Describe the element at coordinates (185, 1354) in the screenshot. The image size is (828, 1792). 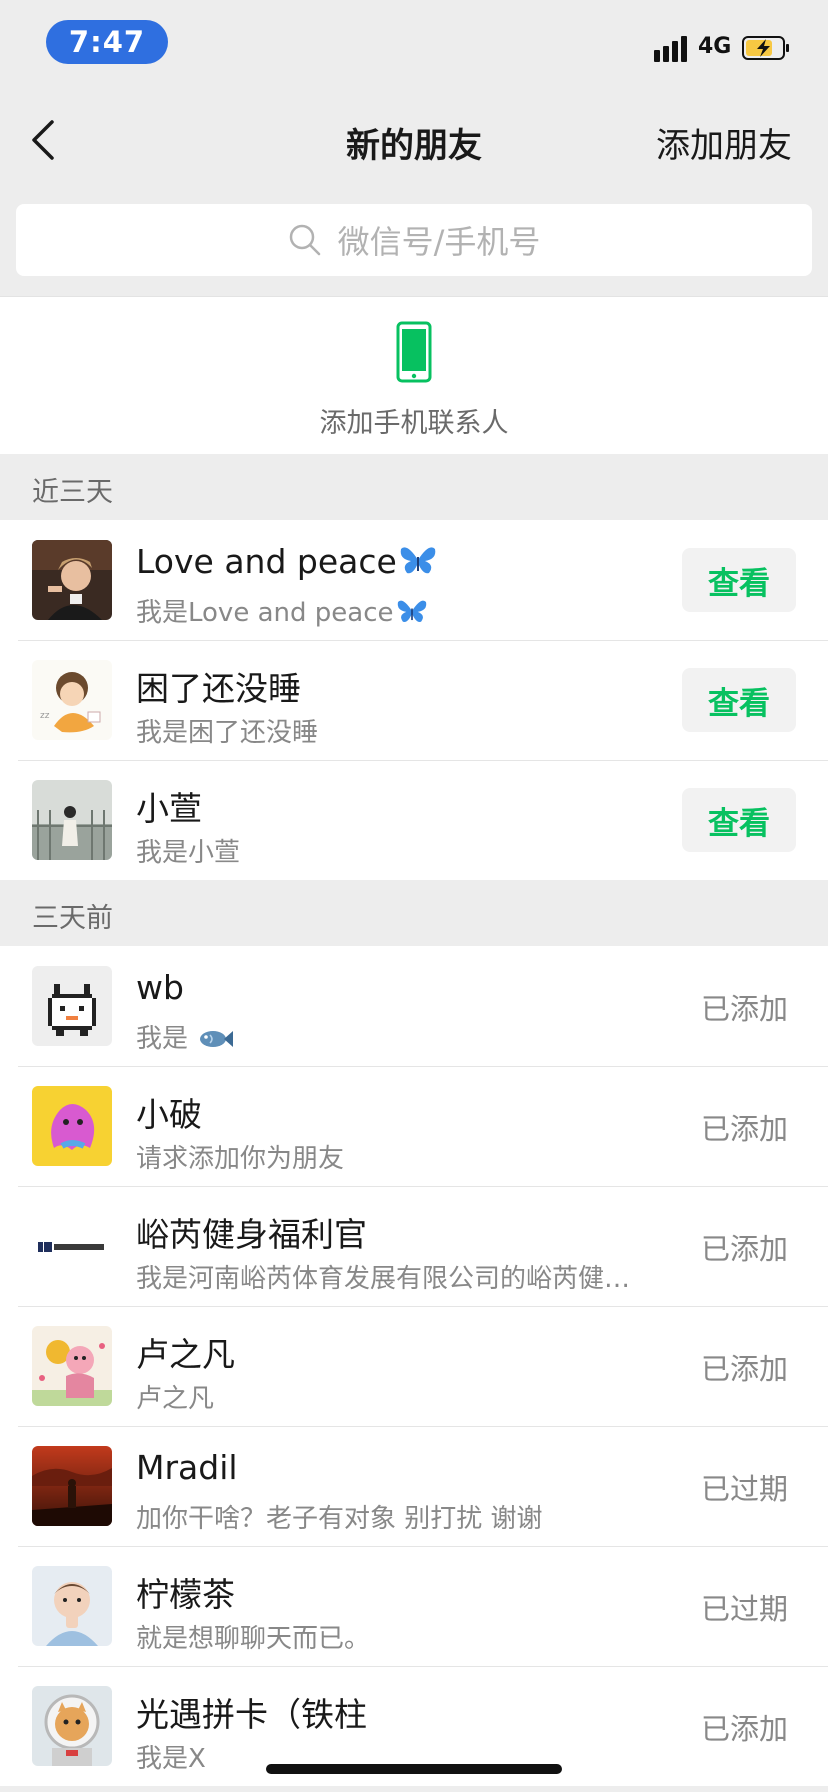
I see `contact-name: 卢之凡` at that location.